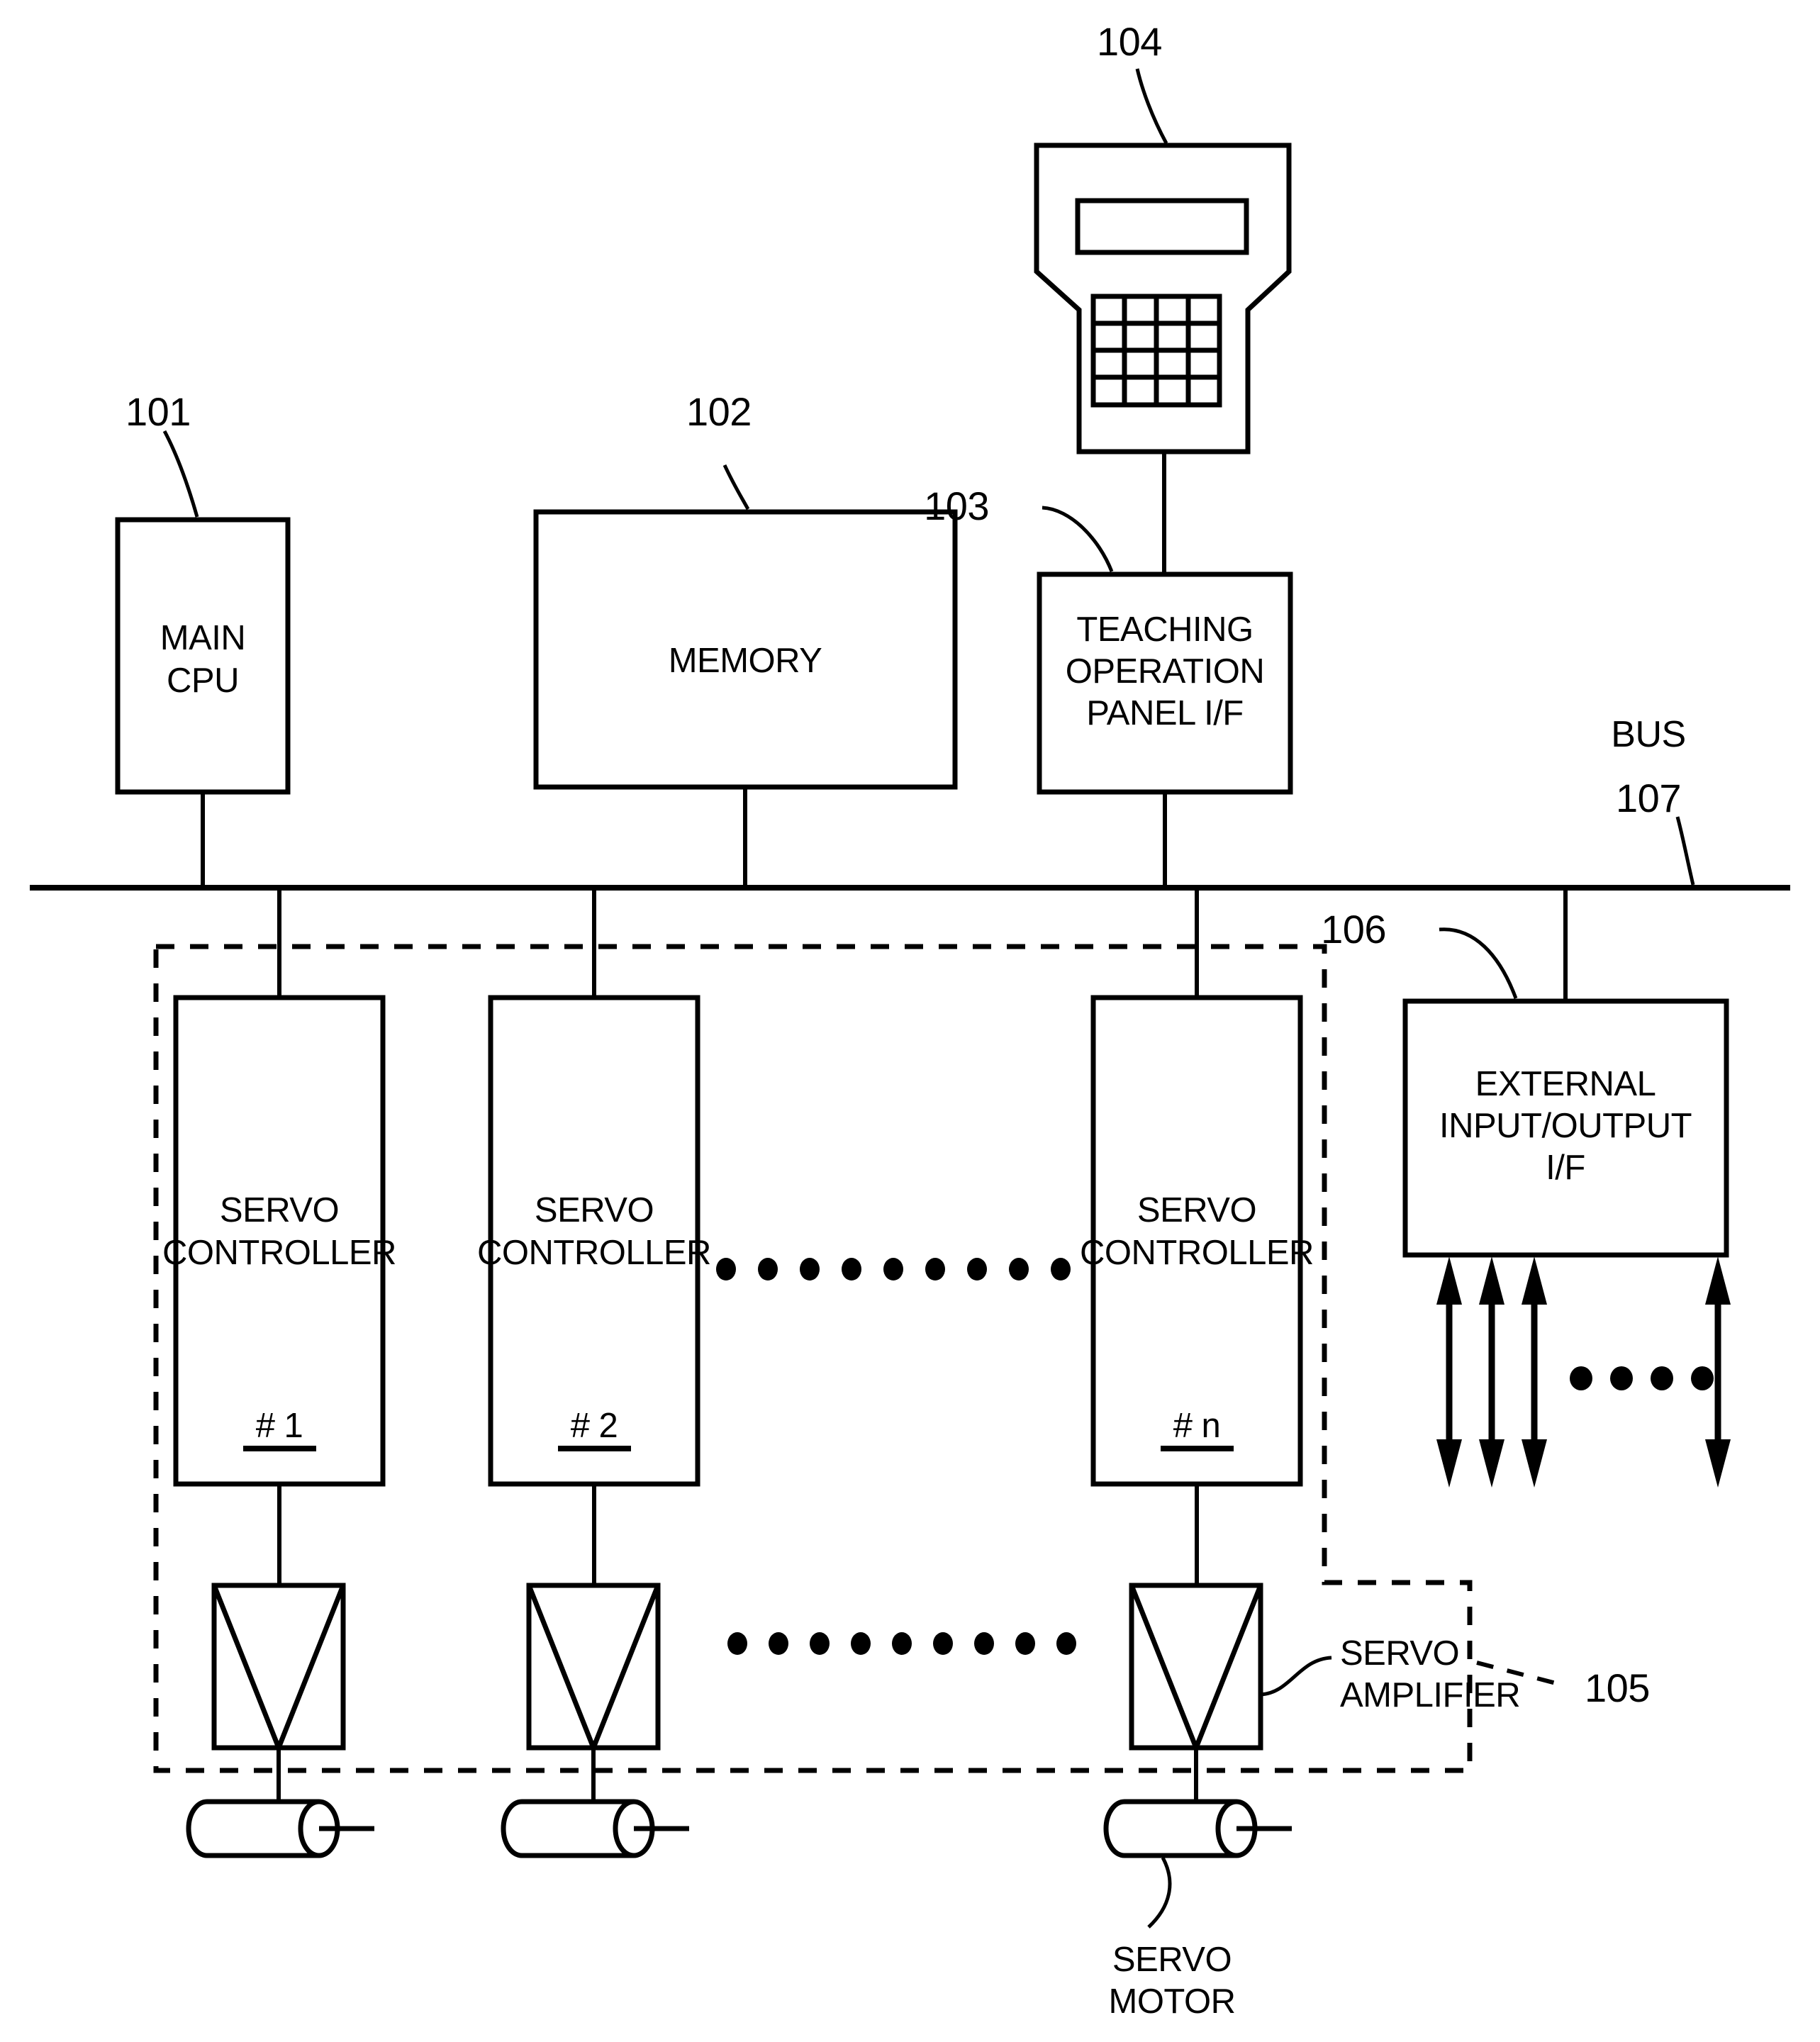  I want to click on bus-line-group: BUS 107, so click(910, 803).